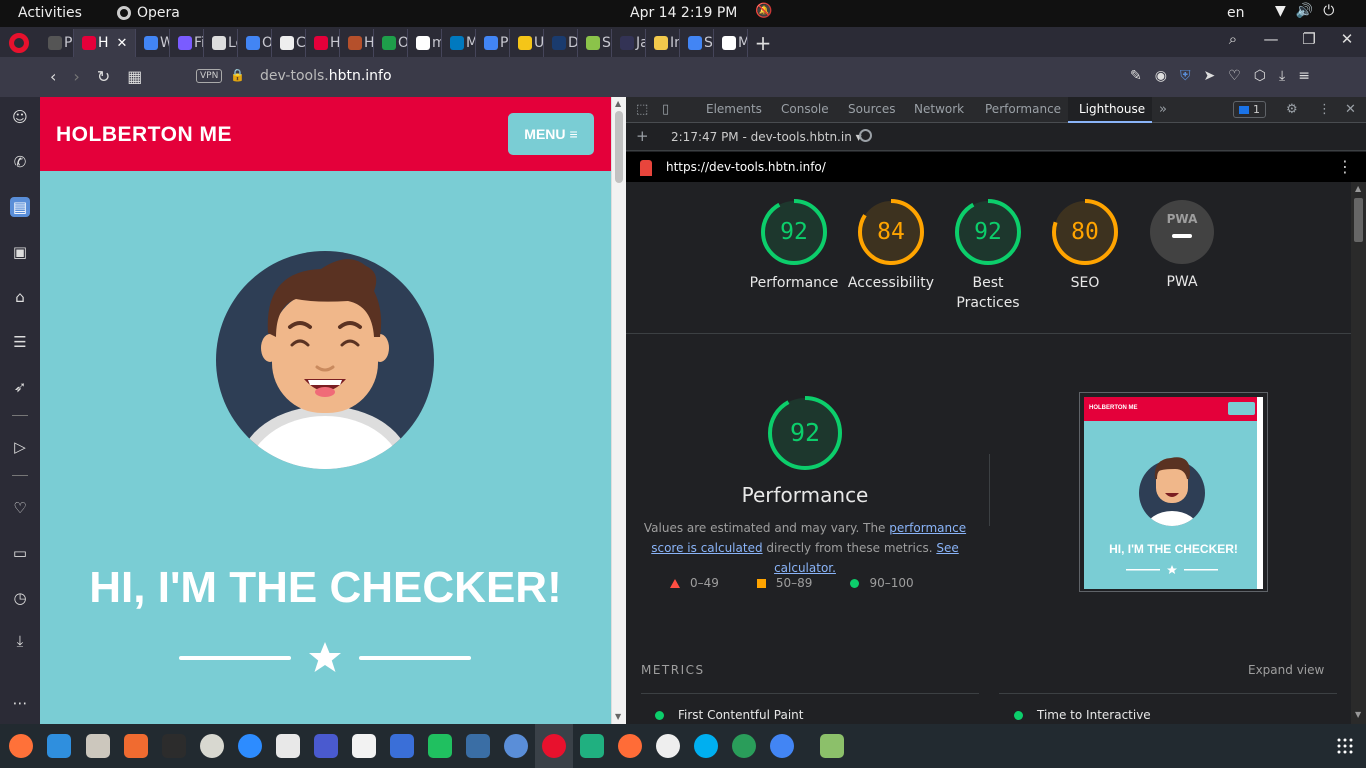 Image resolution: width=1366 pixels, height=768 pixels. I want to click on edit-icon: ✎, so click(1136, 76).